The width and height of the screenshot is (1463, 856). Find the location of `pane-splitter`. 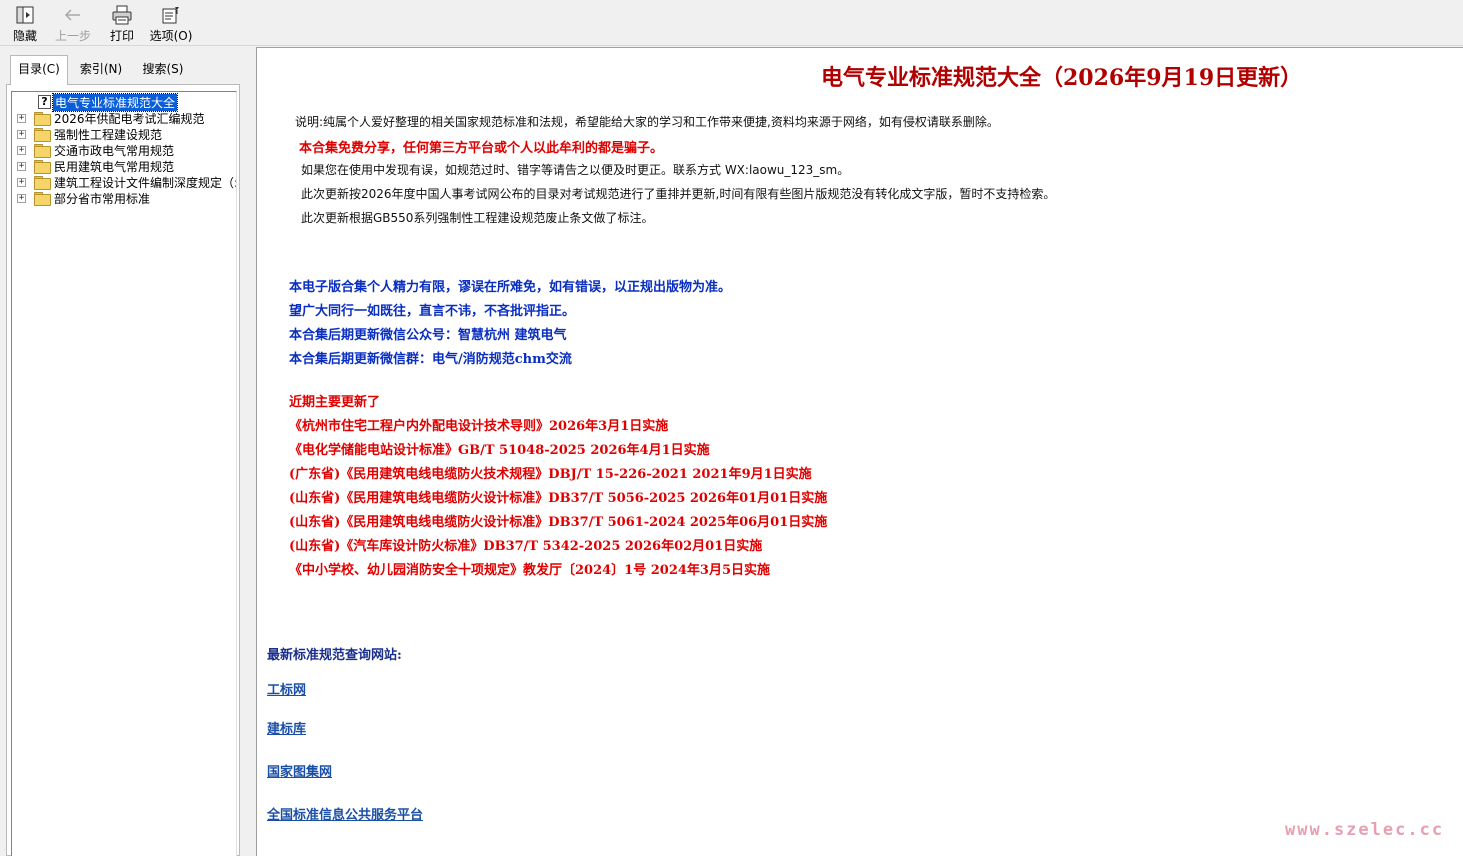

pane-splitter is located at coordinates (251, 451).